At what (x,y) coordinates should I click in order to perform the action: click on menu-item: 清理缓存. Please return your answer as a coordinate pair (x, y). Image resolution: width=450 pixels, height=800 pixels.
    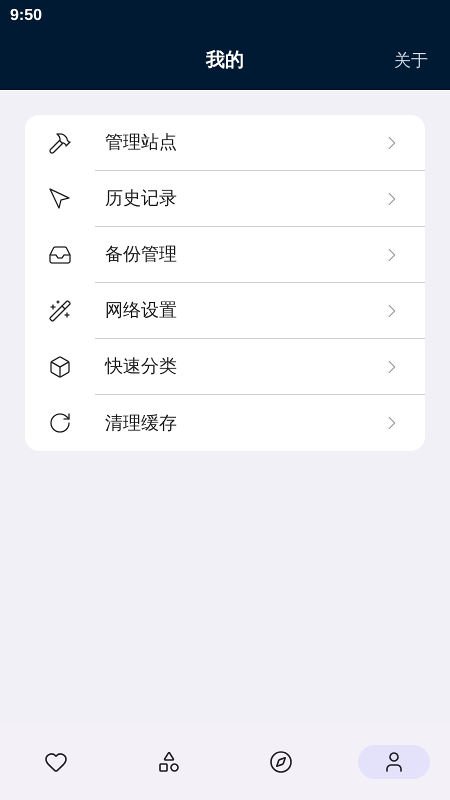
    Looking at the image, I should click on (260, 423).